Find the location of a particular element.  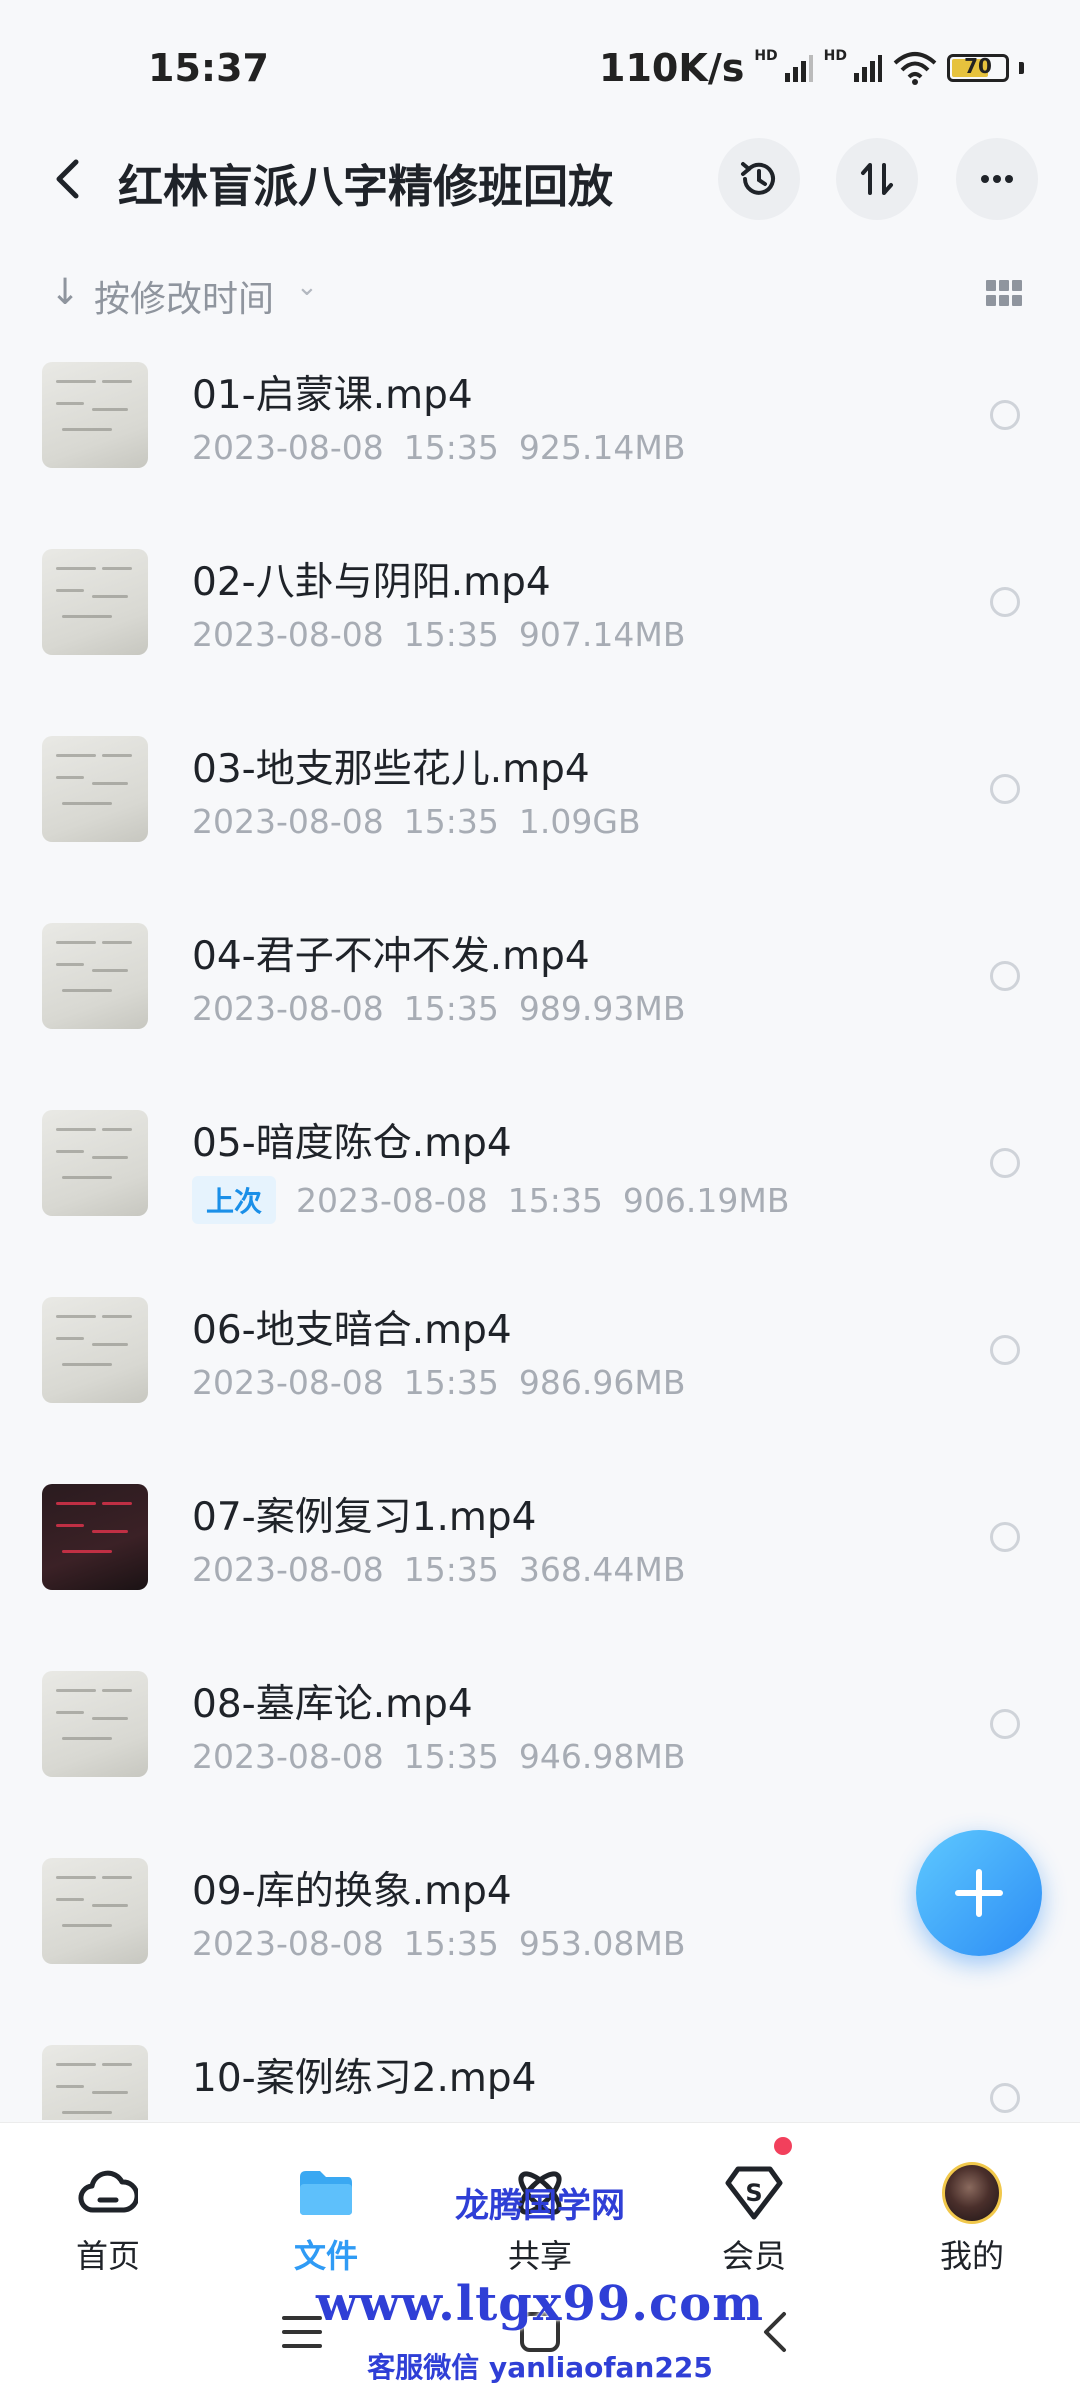

file-name: 03-地支那些花儿.mp4 is located at coordinates (391, 769).